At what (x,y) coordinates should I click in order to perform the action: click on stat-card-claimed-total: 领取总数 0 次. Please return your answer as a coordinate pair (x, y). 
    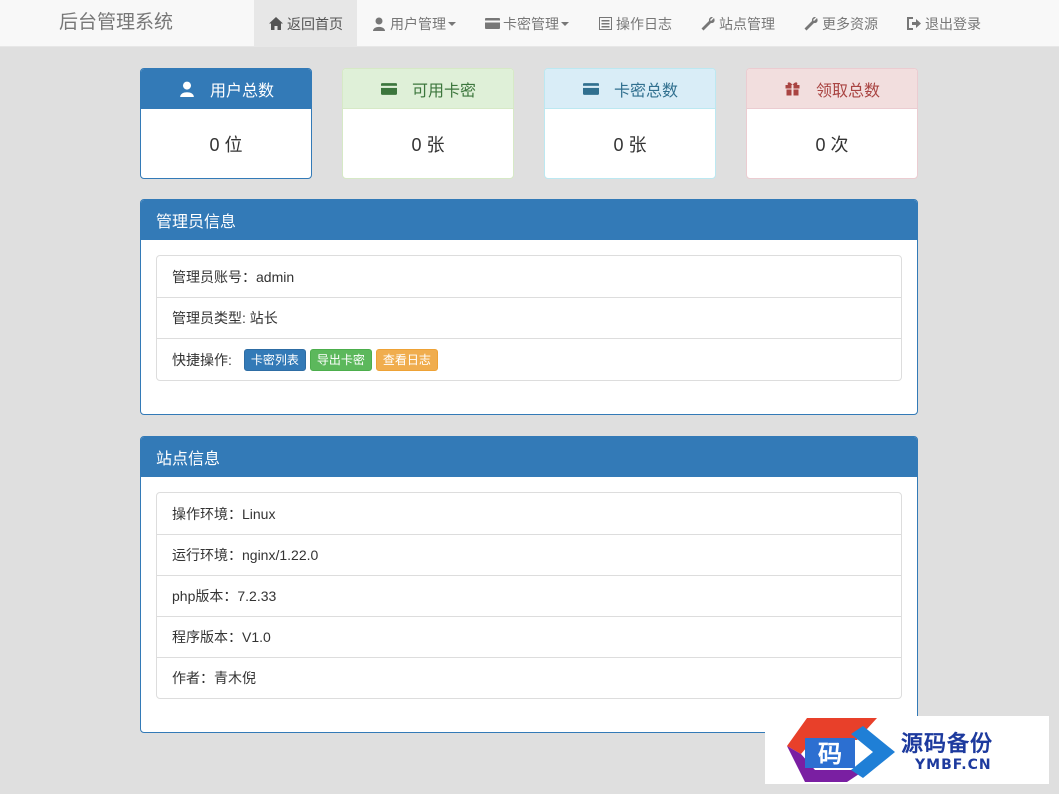
    Looking at the image, I should click on (832, 123).